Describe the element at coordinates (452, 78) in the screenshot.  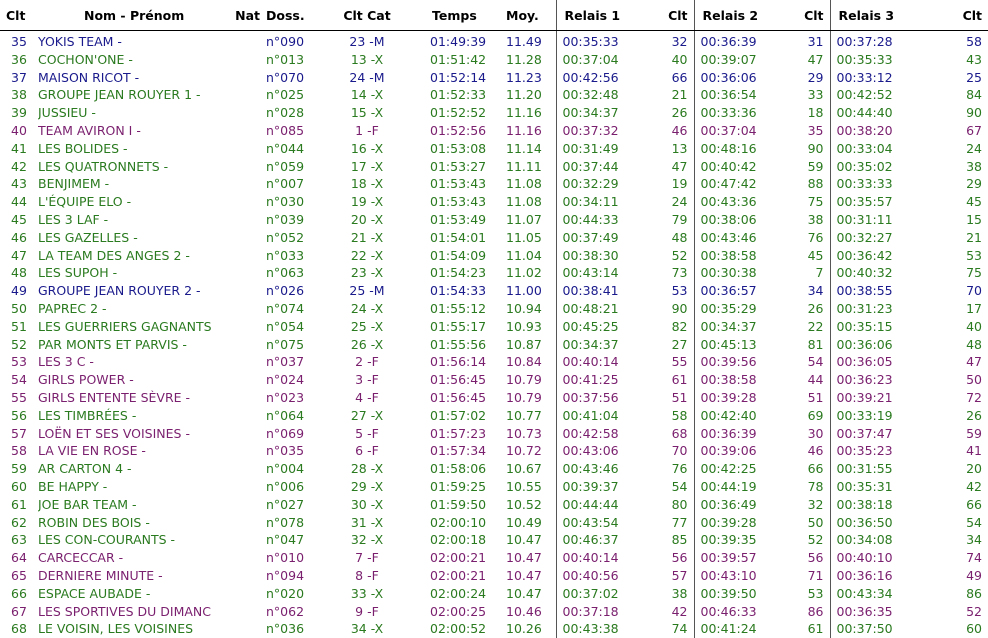
I see `team-time: 01:52:14` at that location.